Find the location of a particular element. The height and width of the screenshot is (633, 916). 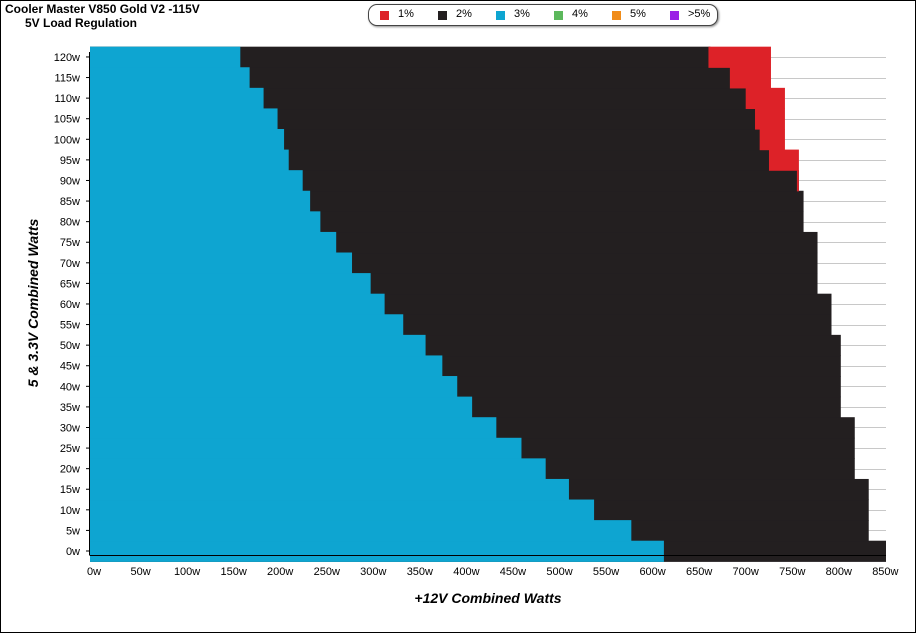

y-tick-label: 0w is located at coordinates (73, 552).